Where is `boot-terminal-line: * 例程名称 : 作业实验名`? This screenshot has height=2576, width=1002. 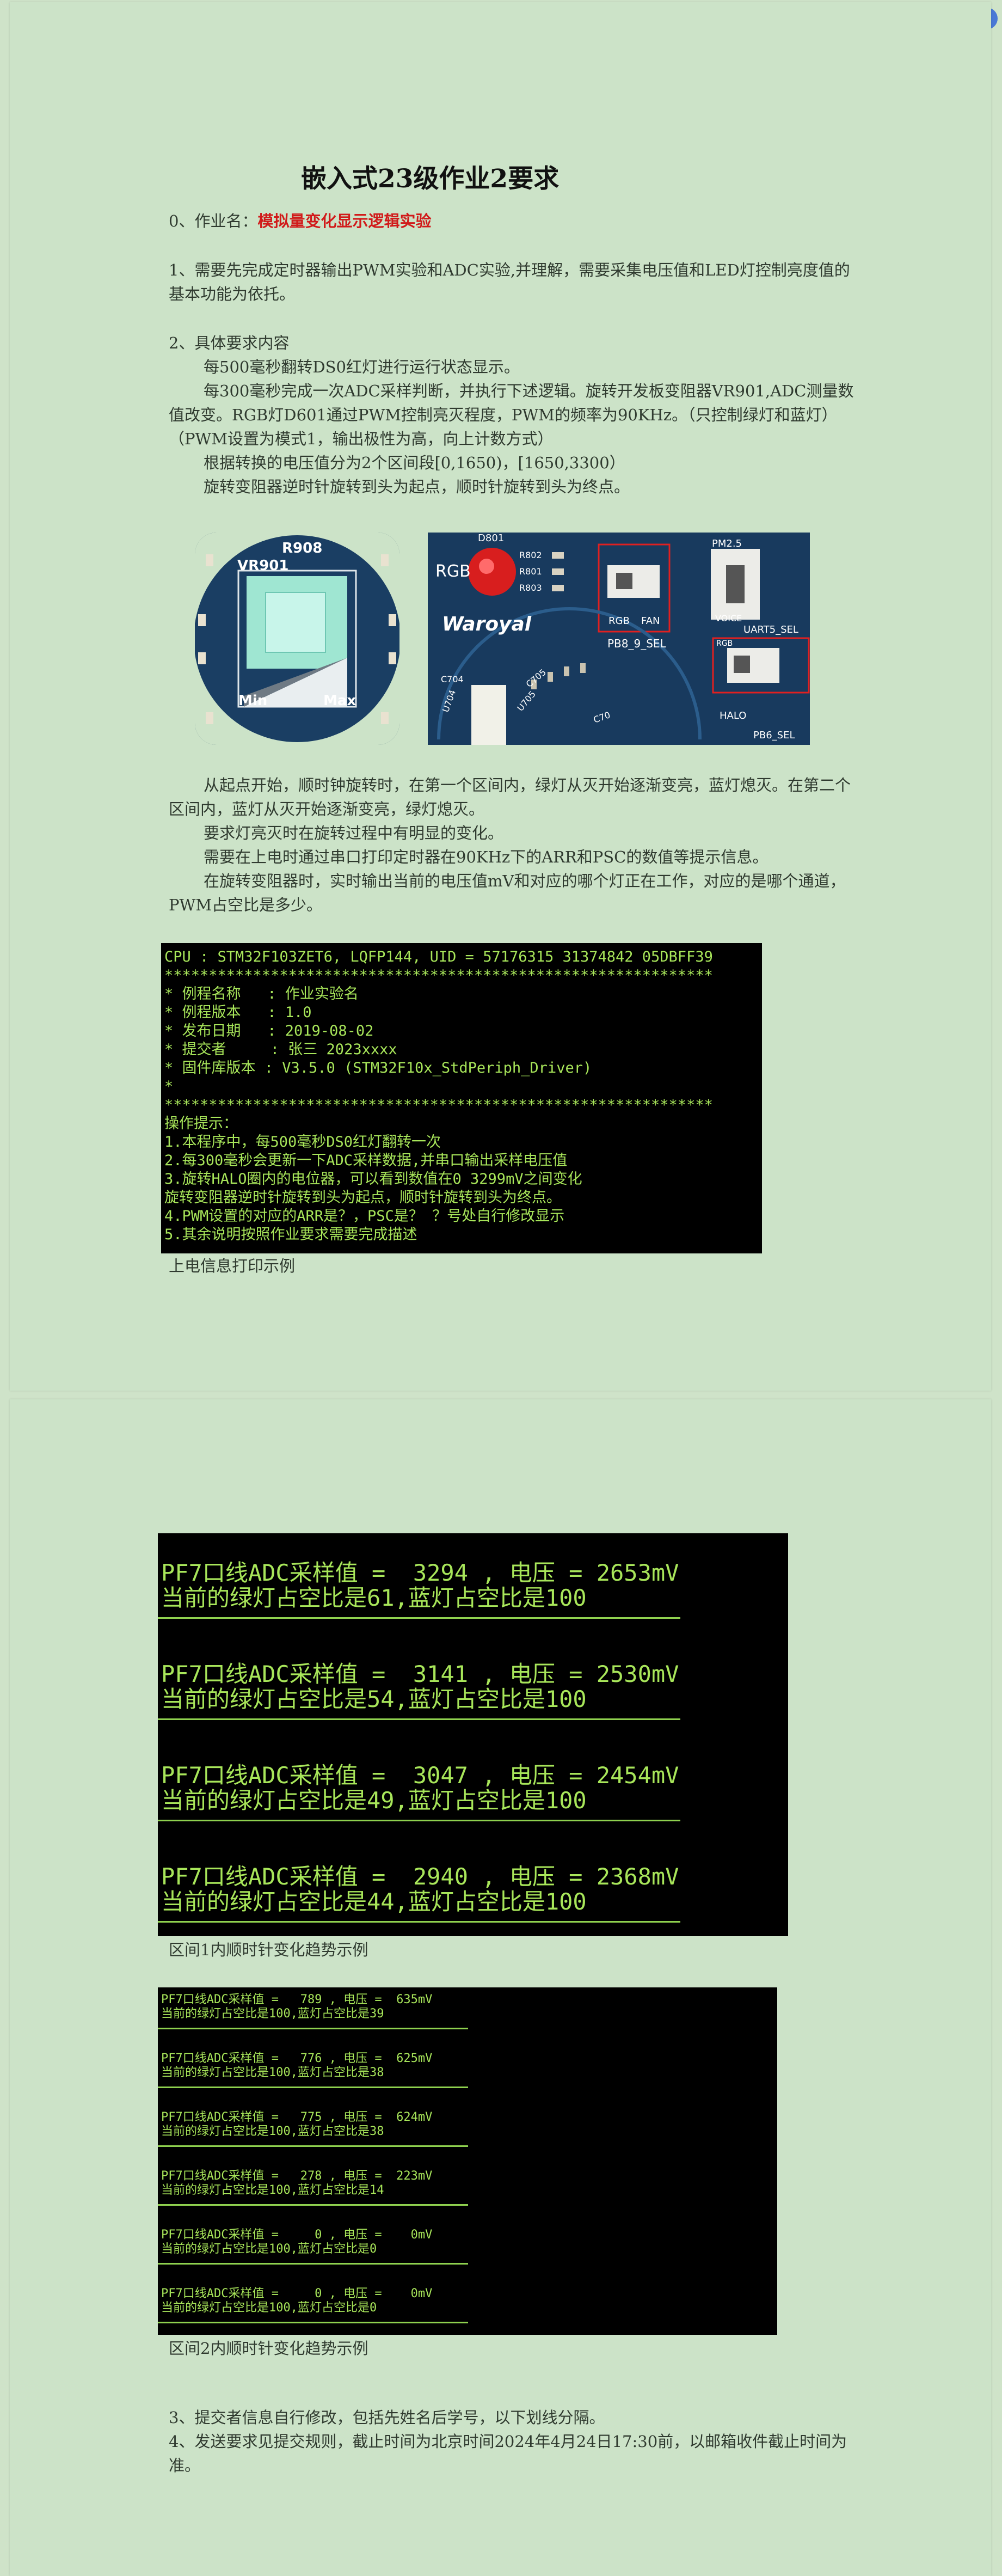 boot-terminal-line: * 例程名称 : 作业实验名 is located at coordinates (261, 994).